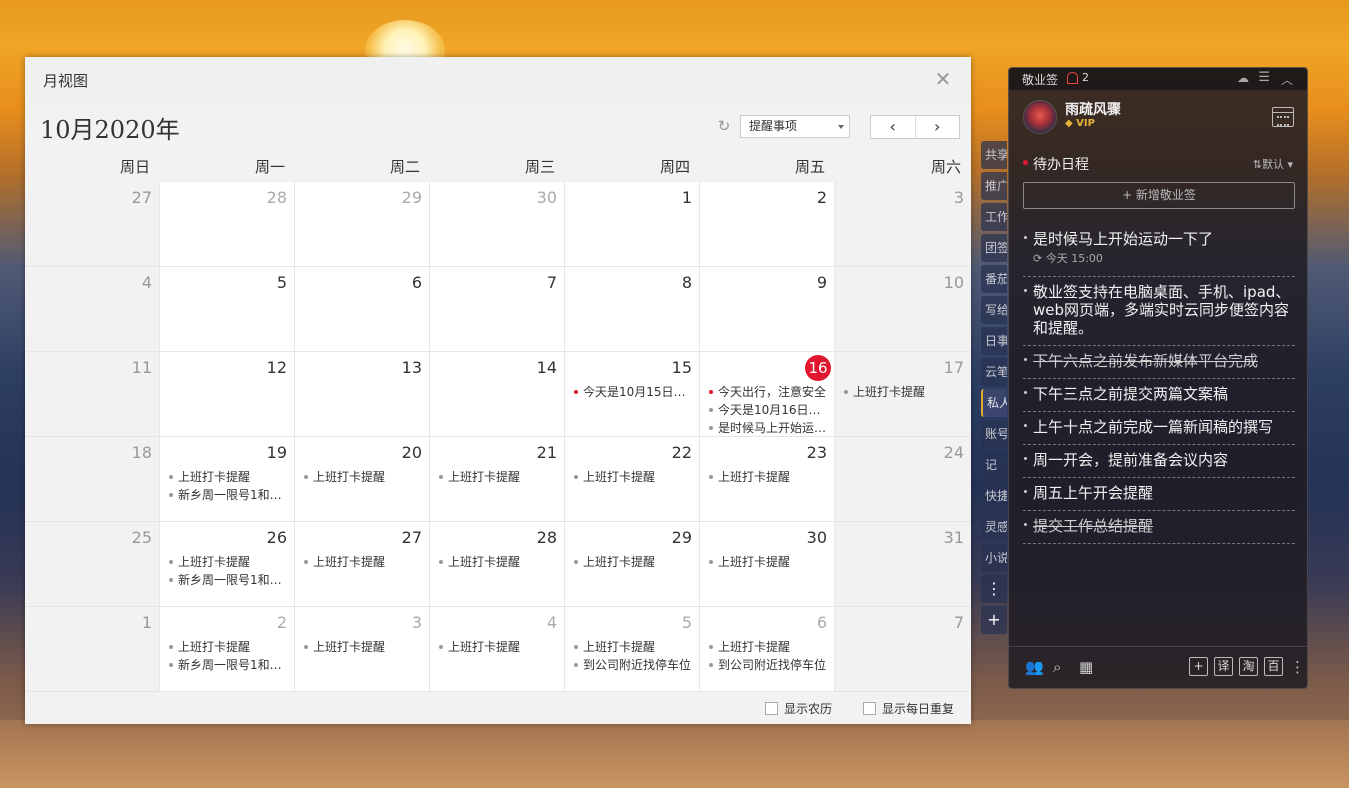 This screenshot has height=788, width=1349. What do you see at coordinates (994, 372) in the screenshot?
I see `side-tab: 云笔` at bounding box center [994, 372].